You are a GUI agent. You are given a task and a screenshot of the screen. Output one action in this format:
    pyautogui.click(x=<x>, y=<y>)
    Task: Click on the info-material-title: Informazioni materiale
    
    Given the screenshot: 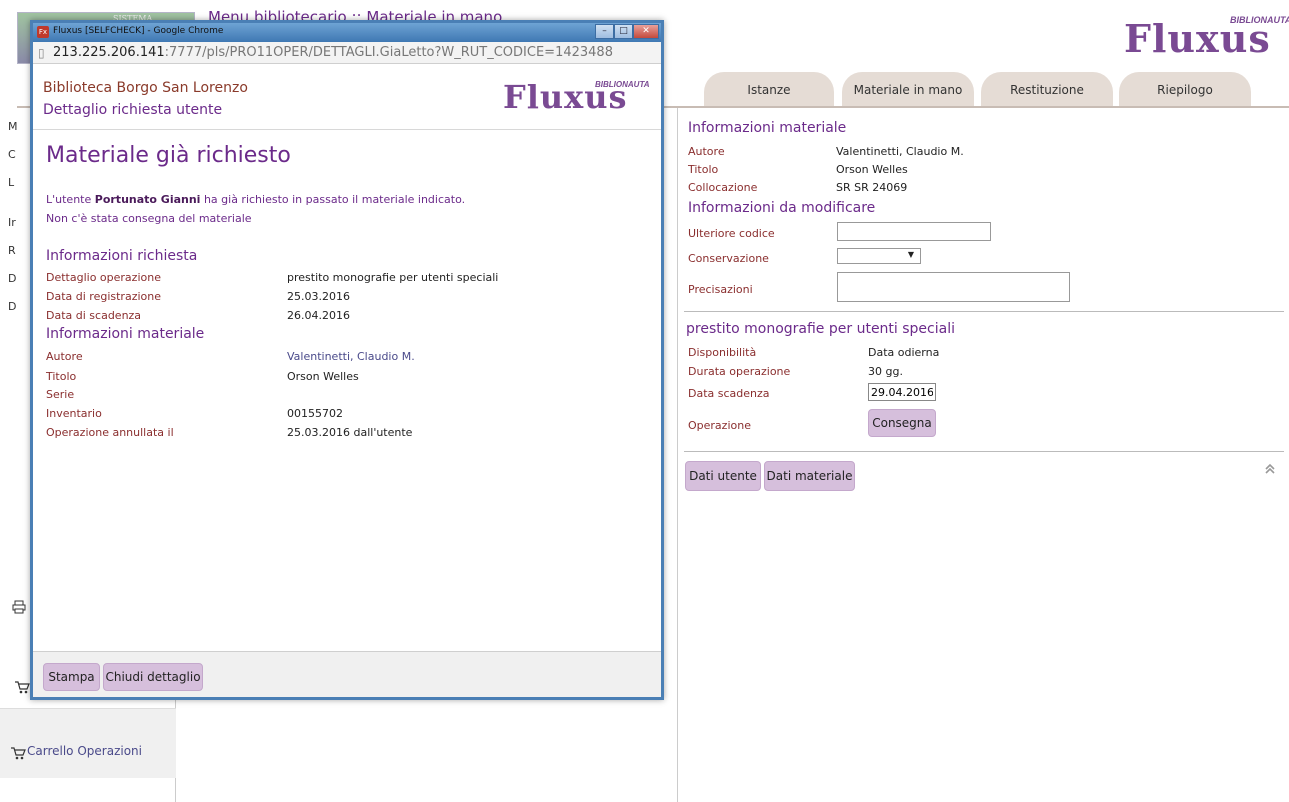 What is the action you would take?
    pyautogui.click(x=767, y=128)
    